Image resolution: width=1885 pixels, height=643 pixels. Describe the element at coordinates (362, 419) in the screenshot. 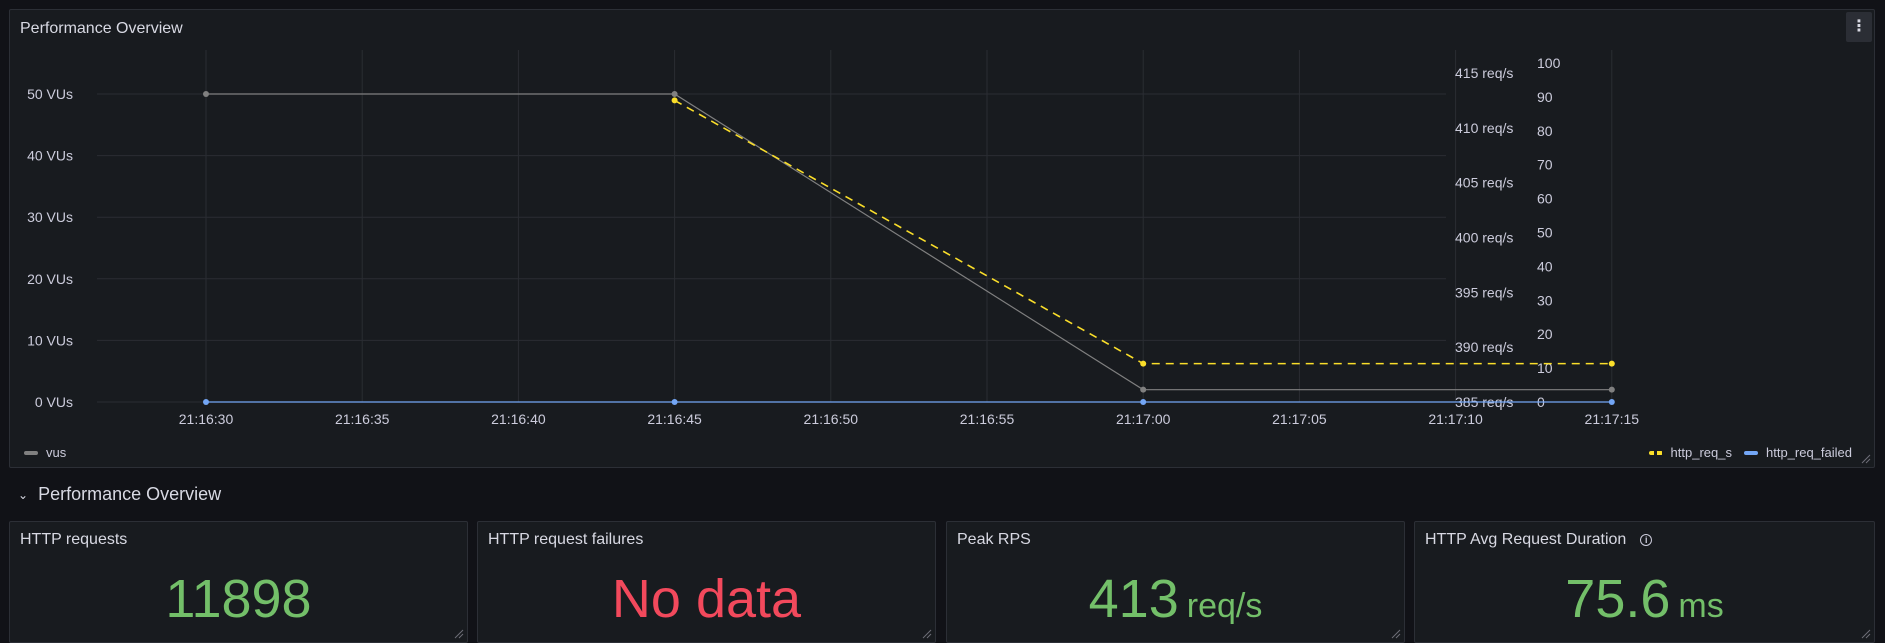

I see `x-tick-label: 21:16:35` at that location.